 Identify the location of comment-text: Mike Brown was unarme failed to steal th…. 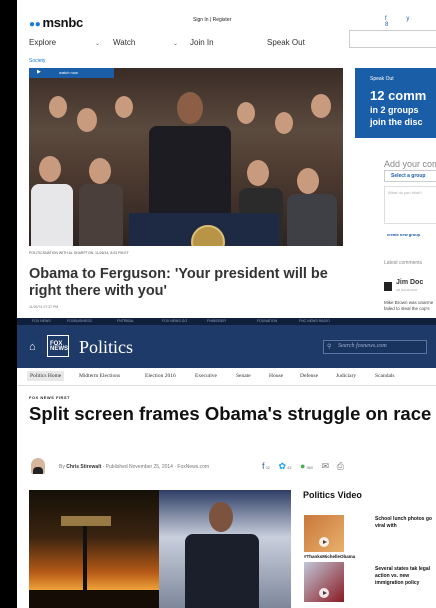
(409, 305).